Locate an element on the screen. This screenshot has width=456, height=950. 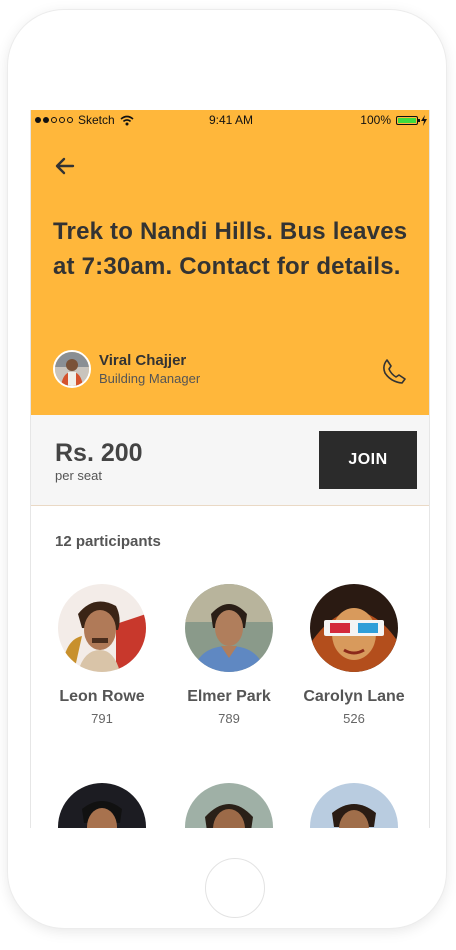
event-author: Viral Chajjer Building Manager is located at coordinates (126, 369).